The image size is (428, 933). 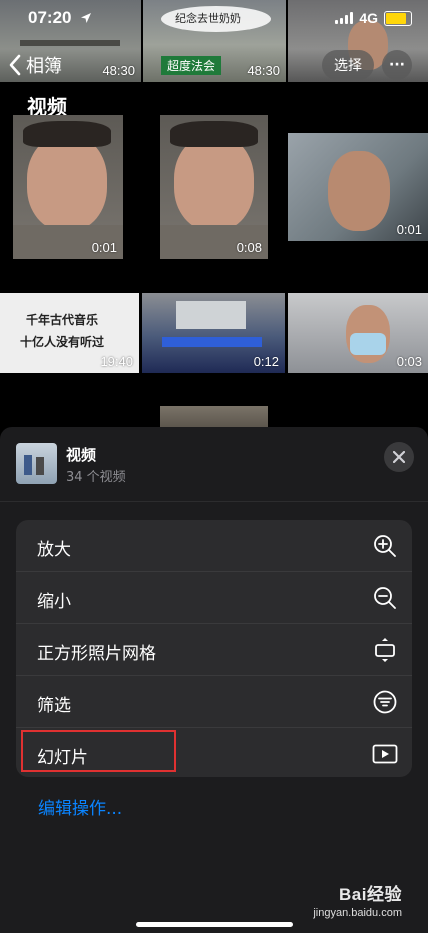 What do you see at coordinates (208, 18) in the screenshot?
I see `thumbnail-caption: 纪念去世奶奶` at bounding box center [208, 18].